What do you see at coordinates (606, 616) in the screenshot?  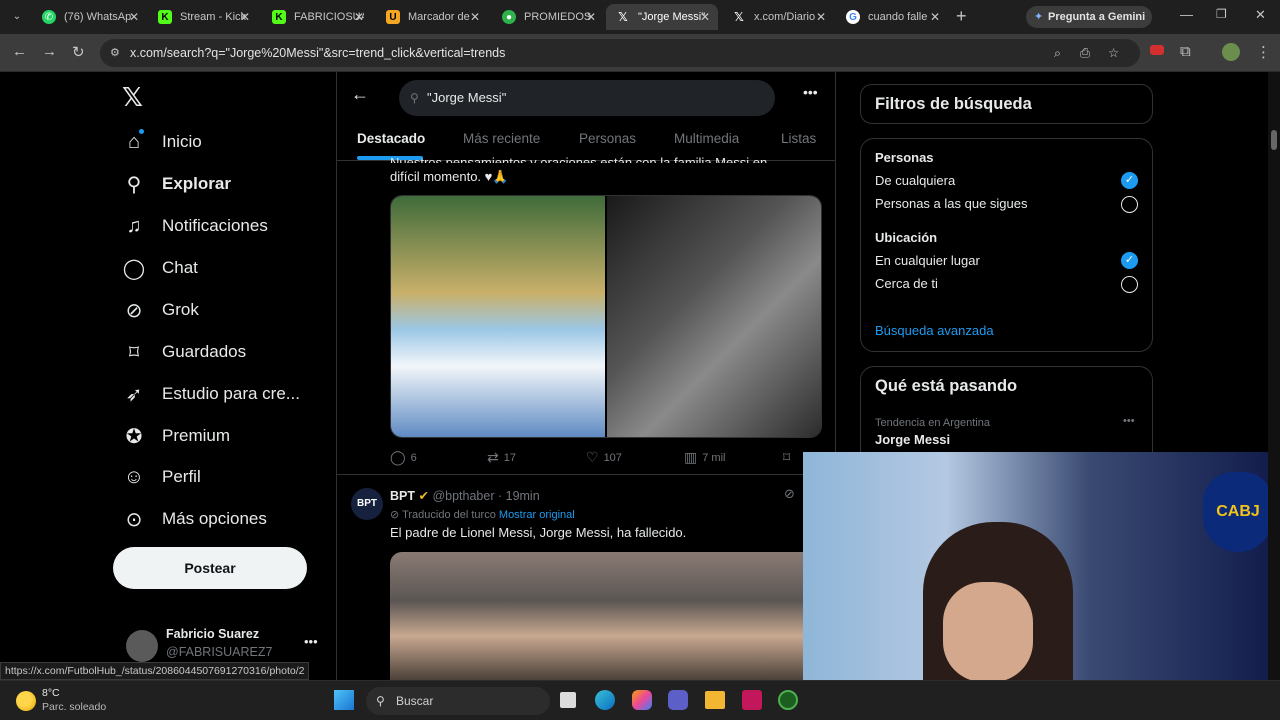 I see `tweet-photo-messi-family` at bounding box center [606, 616].